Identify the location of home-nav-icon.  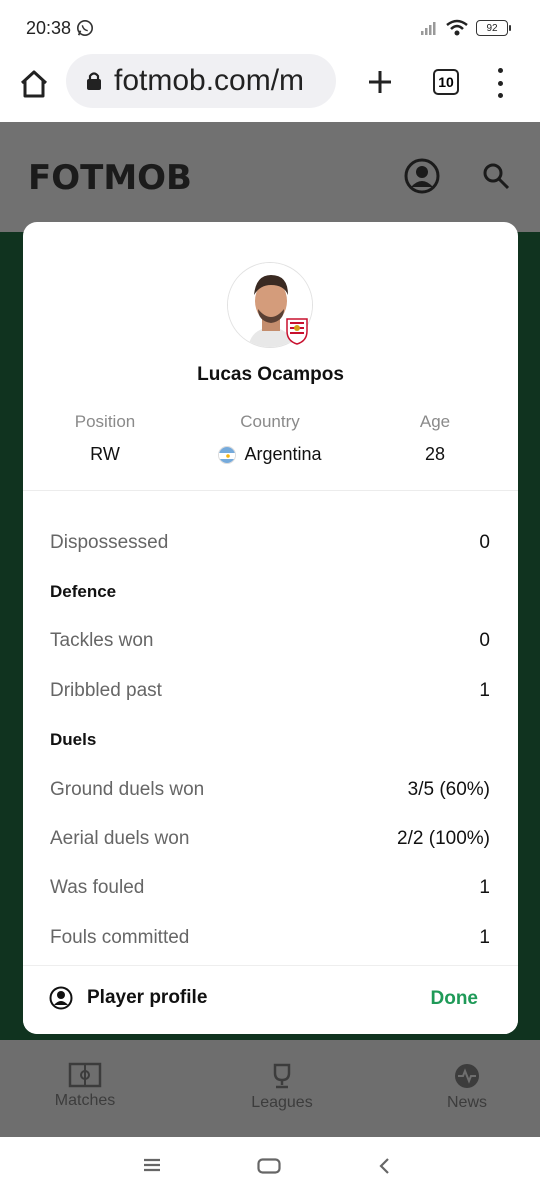
(269, 1166).